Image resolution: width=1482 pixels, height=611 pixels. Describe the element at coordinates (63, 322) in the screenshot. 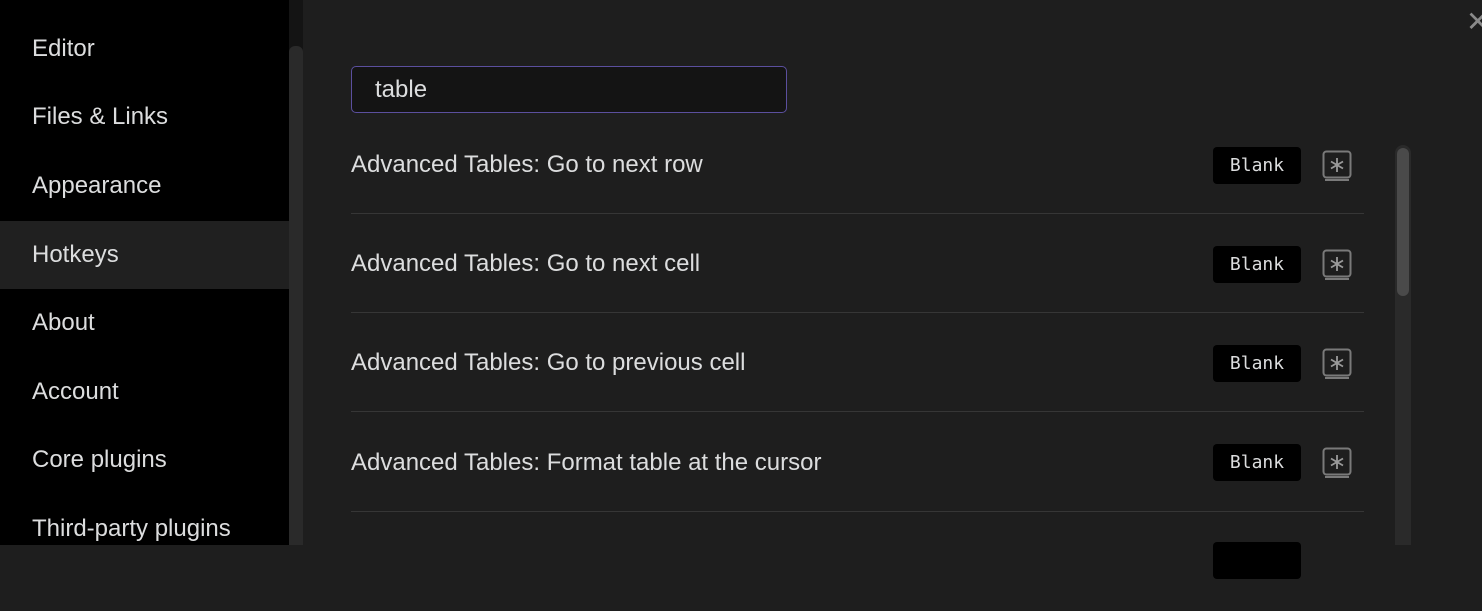

I see `sidebar-item-label: About` at that location.